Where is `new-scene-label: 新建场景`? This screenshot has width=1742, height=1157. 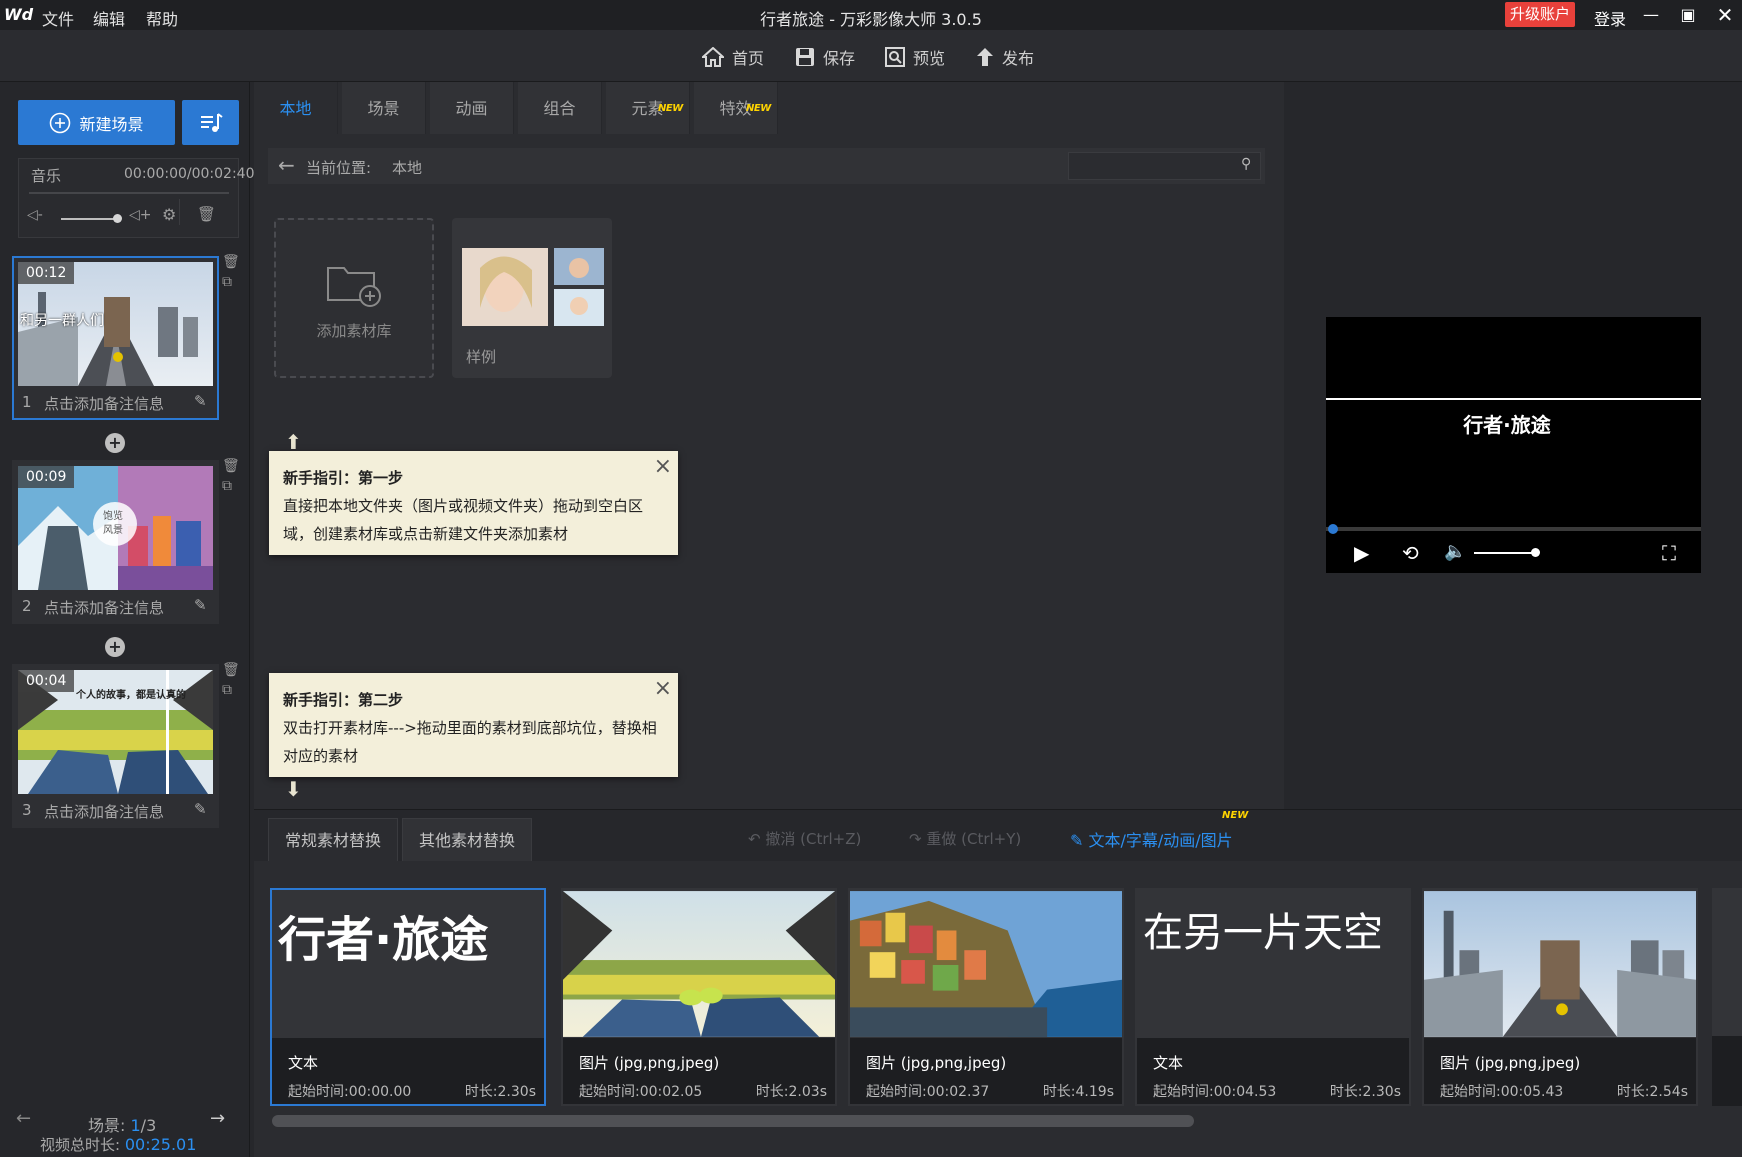
new-scene-label: 新建场景 is located at coordinates (111, 124).